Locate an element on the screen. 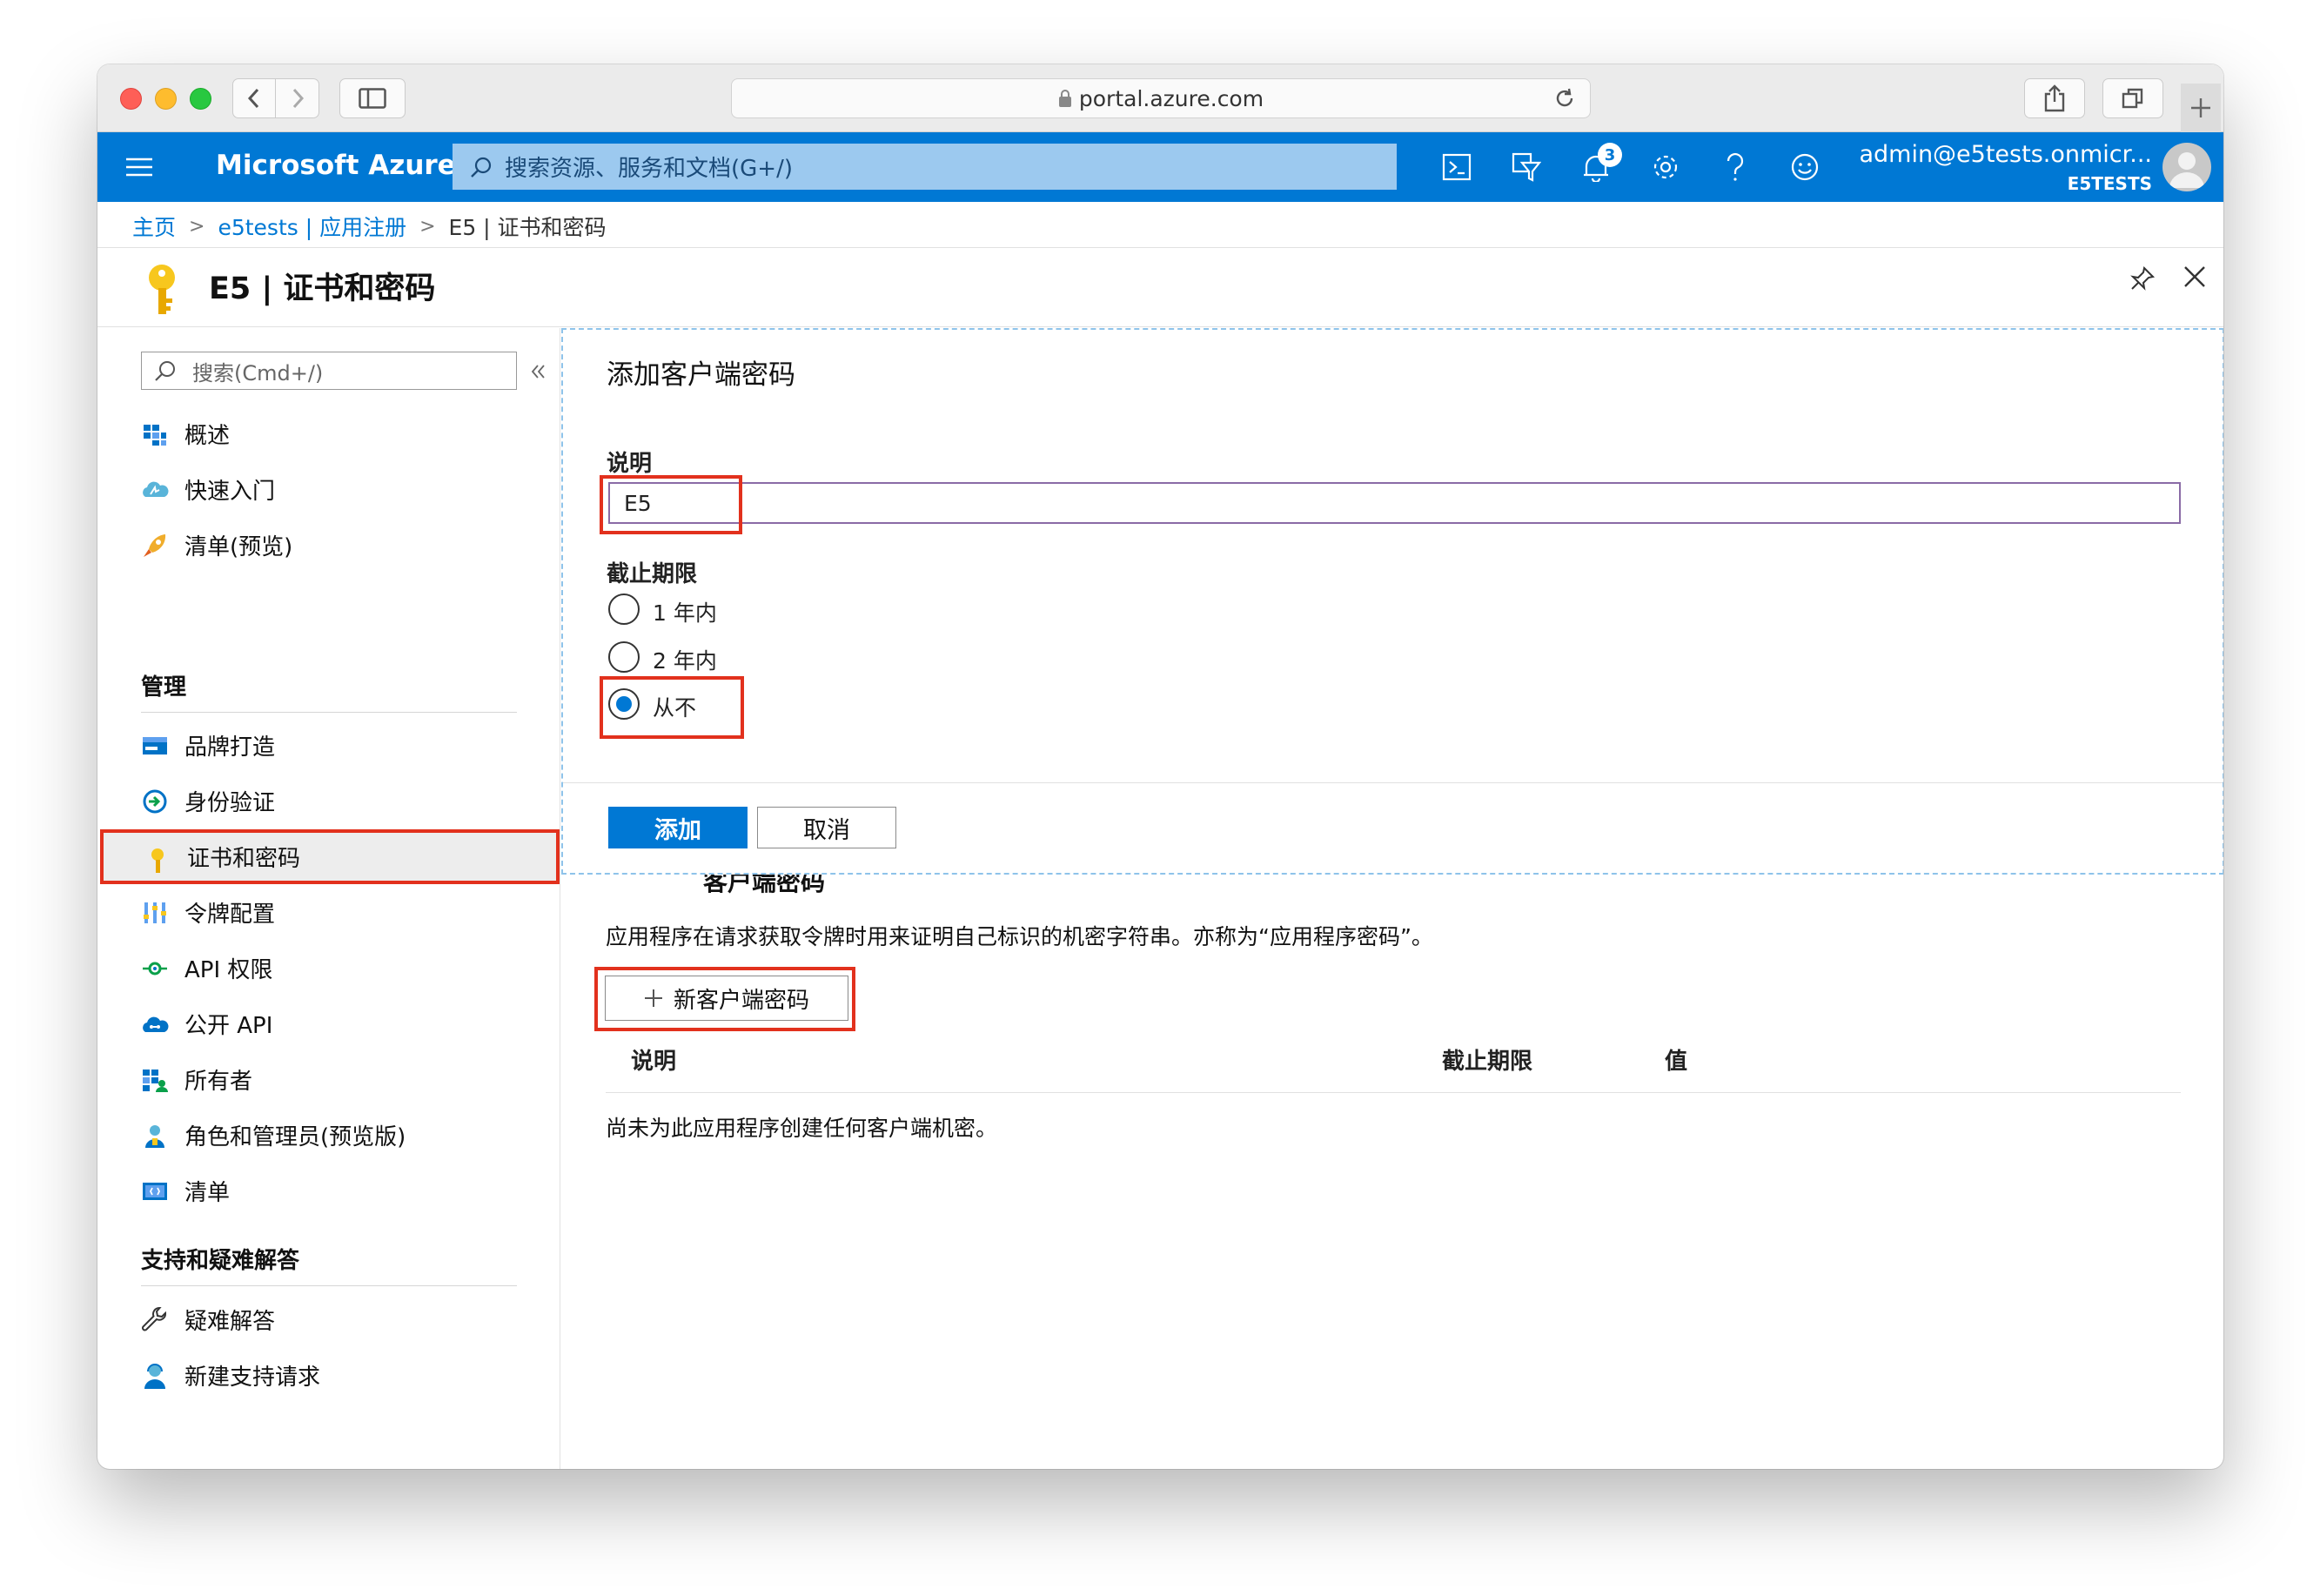 This screenshot has height=1596, width=2320. sidebar-item-label: 证书和密码 is located at coordinates (244, 859).